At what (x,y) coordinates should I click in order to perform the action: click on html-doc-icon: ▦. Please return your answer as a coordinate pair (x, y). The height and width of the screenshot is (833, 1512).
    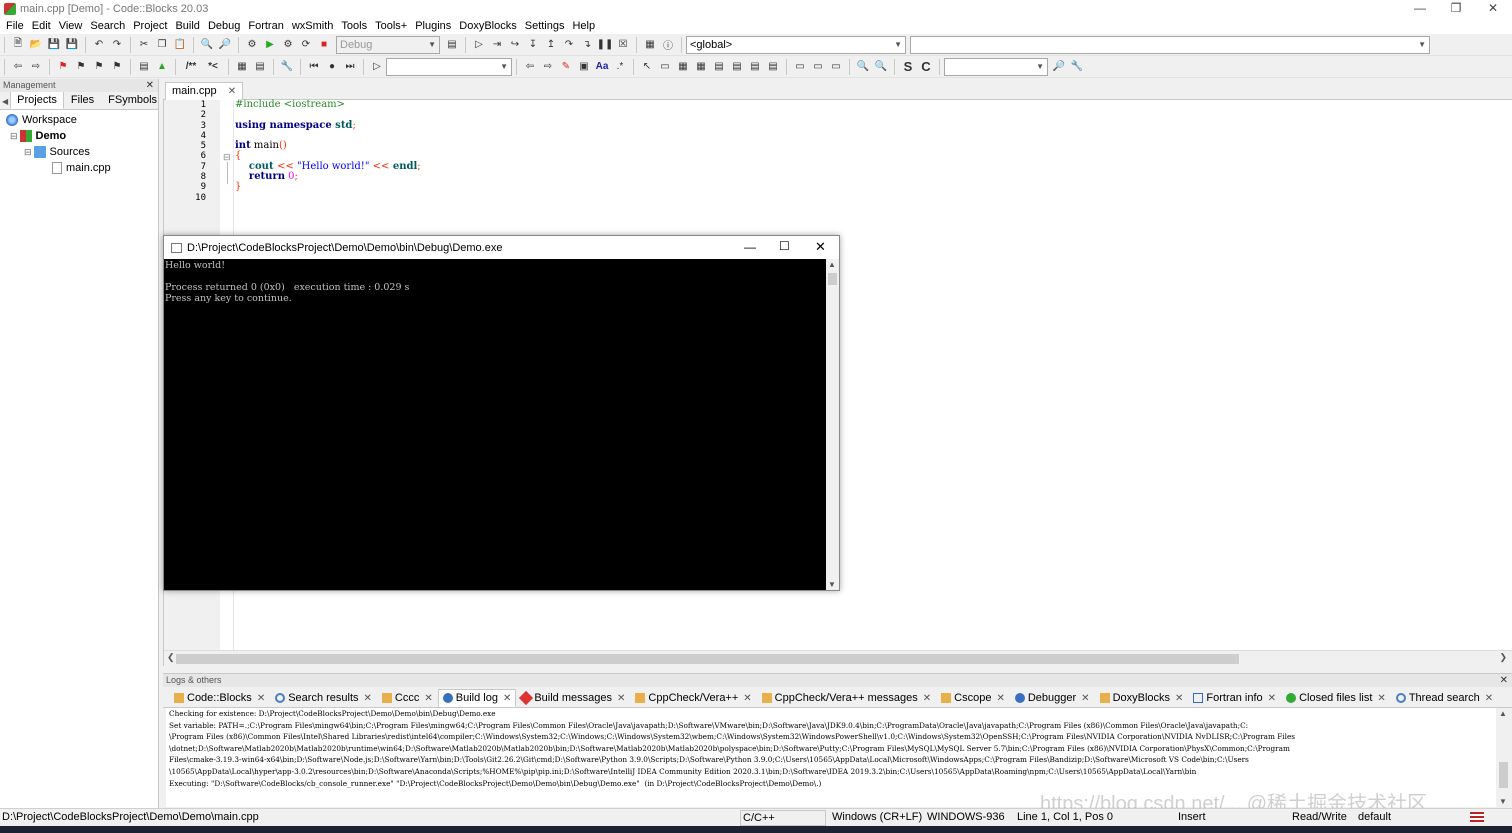
    Looking at the image, I should click on (242, 67).